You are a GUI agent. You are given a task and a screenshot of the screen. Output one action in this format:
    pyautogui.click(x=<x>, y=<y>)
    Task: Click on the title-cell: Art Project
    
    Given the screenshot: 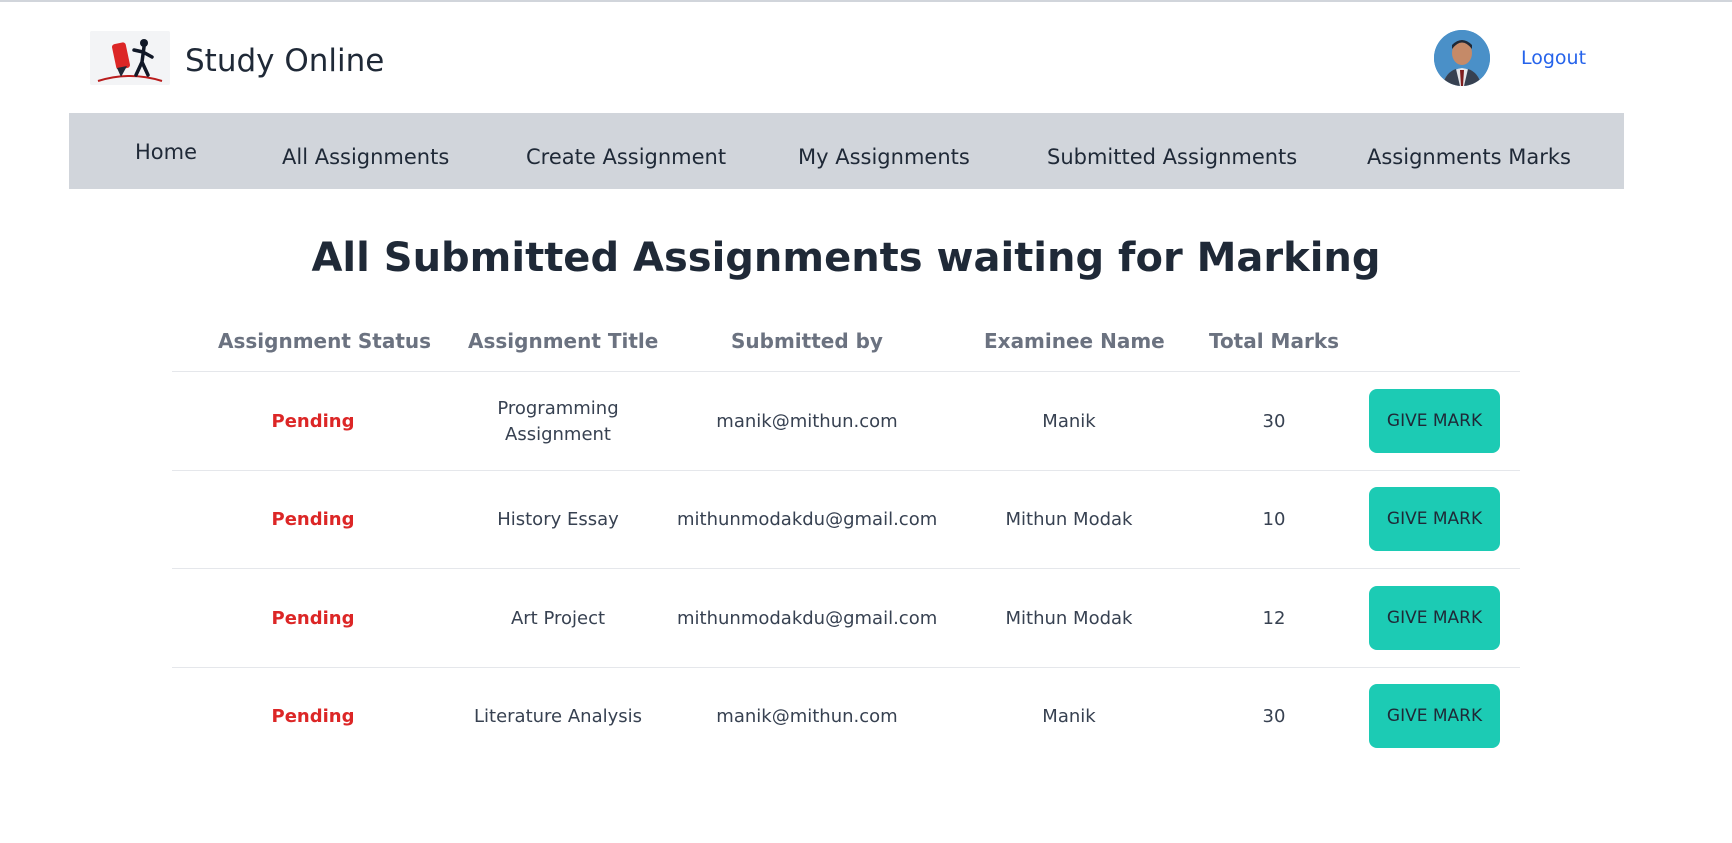 What is the action you would take?
    pyautogui.click(x=558, y=618)
    